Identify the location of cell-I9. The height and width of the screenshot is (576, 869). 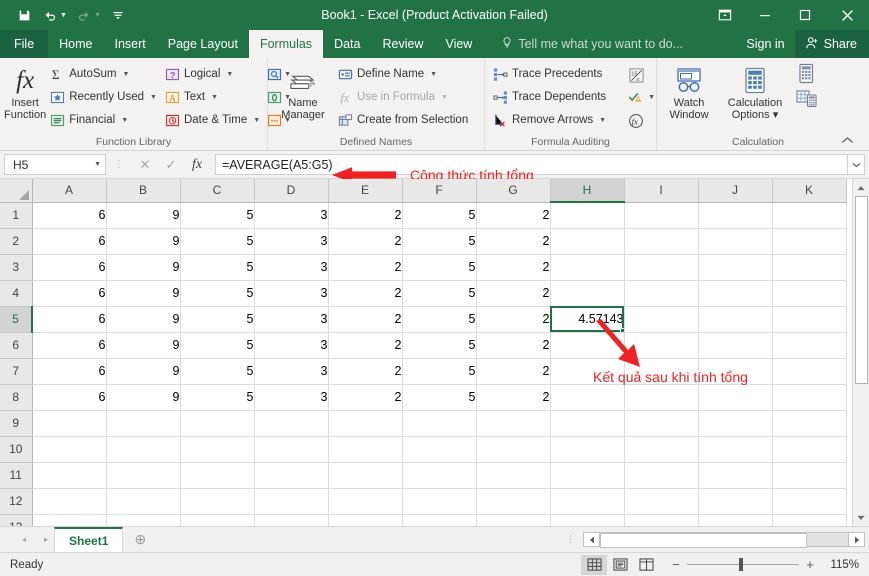
(661, 423).